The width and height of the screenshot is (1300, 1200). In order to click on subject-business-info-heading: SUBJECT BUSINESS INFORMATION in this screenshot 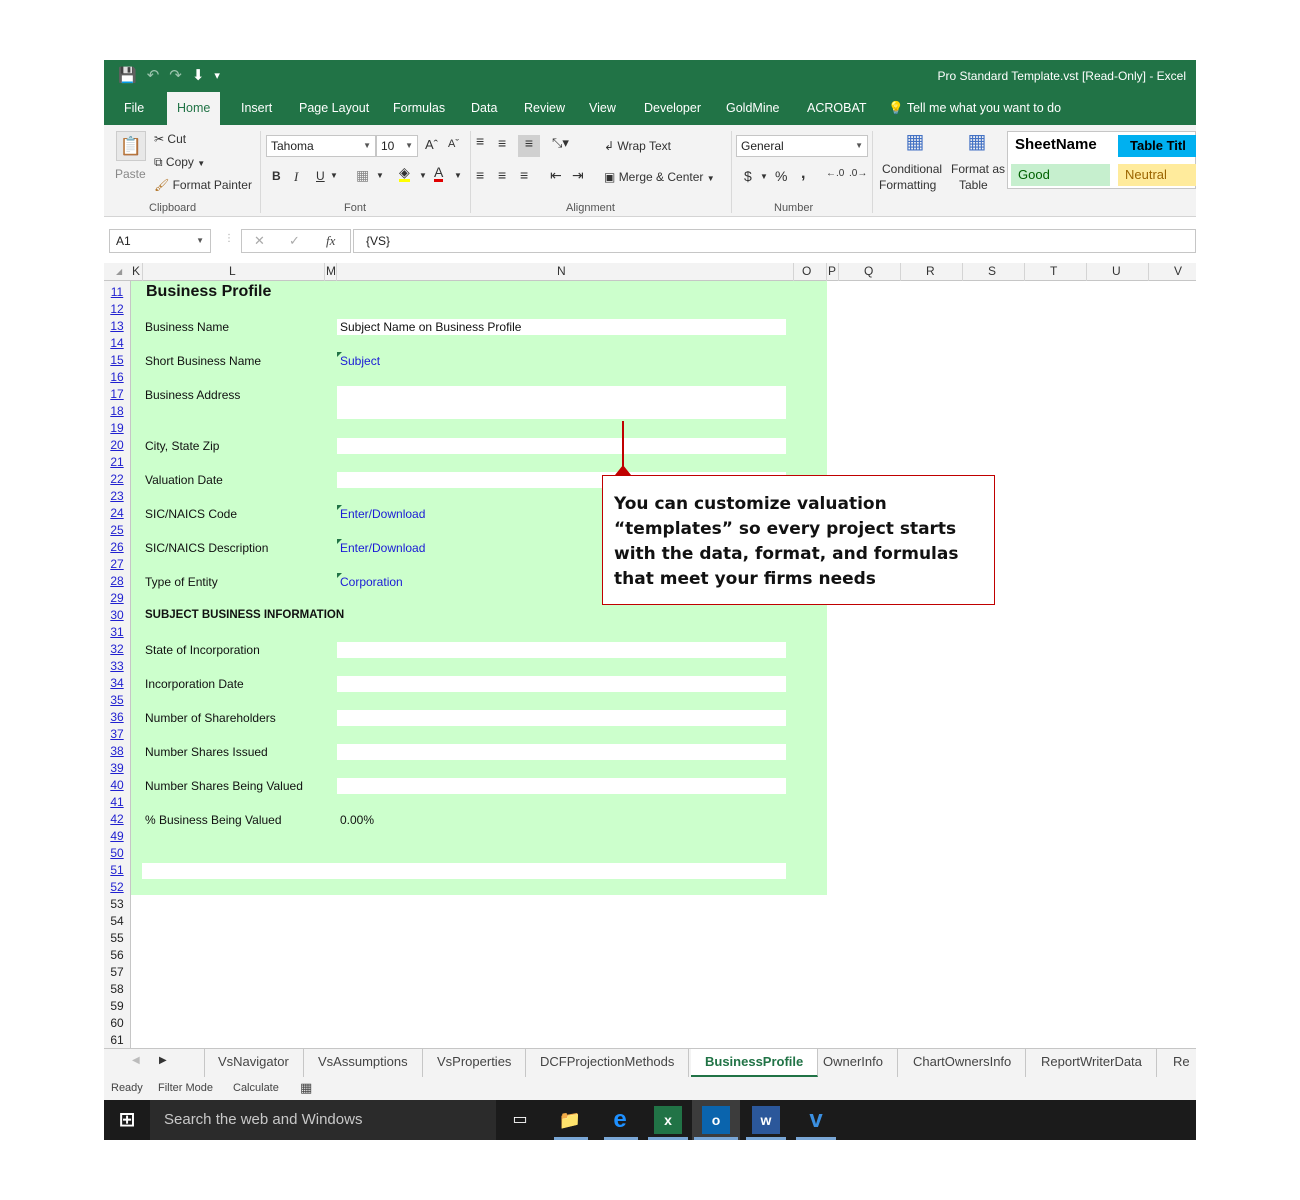, I will do `click(244, 615)`.